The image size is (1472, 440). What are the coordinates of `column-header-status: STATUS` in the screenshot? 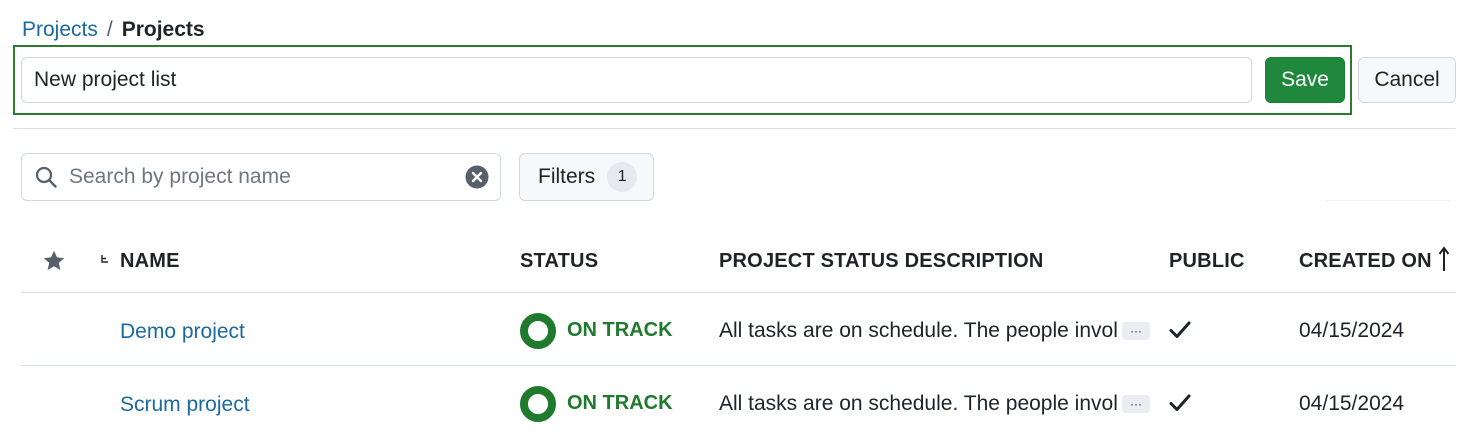 It's located at (559, 261).